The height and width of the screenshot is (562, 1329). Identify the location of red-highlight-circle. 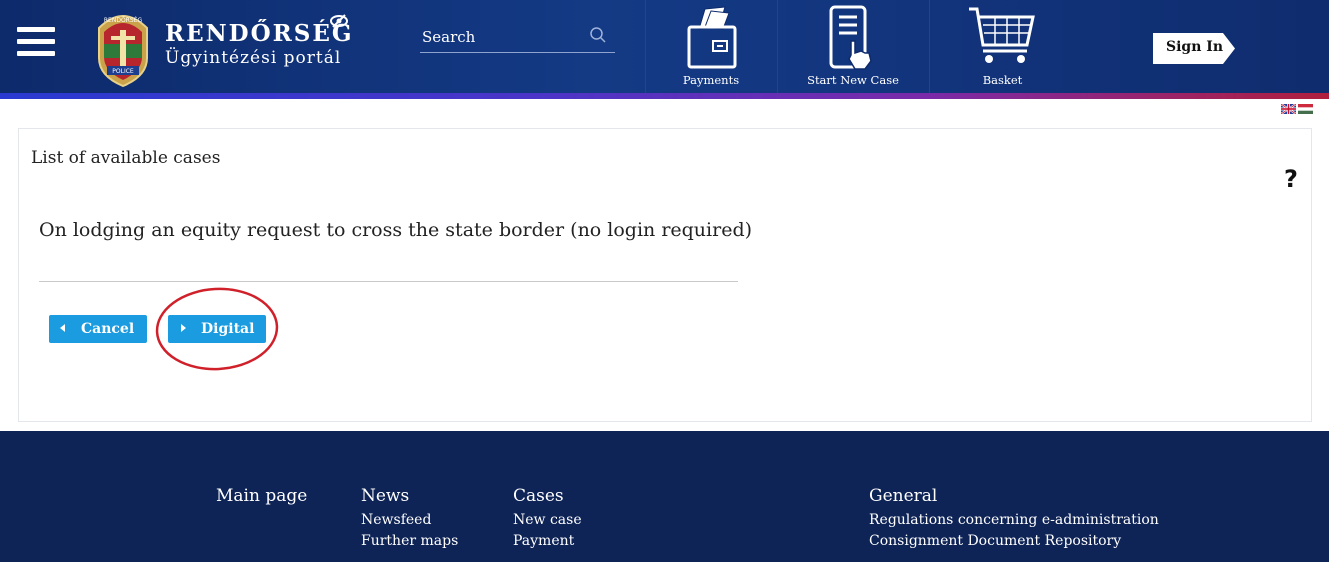
(217, 329).